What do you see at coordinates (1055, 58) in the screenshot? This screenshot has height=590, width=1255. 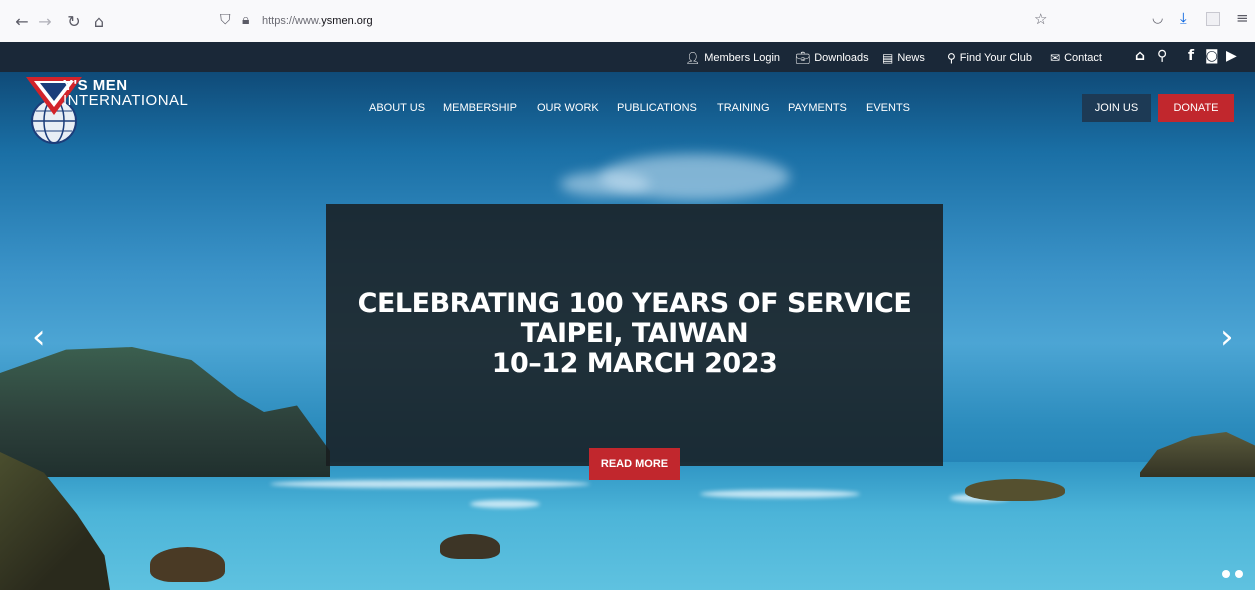 I see `envelope-icon: ✉` at bounding box center [1055, 58].